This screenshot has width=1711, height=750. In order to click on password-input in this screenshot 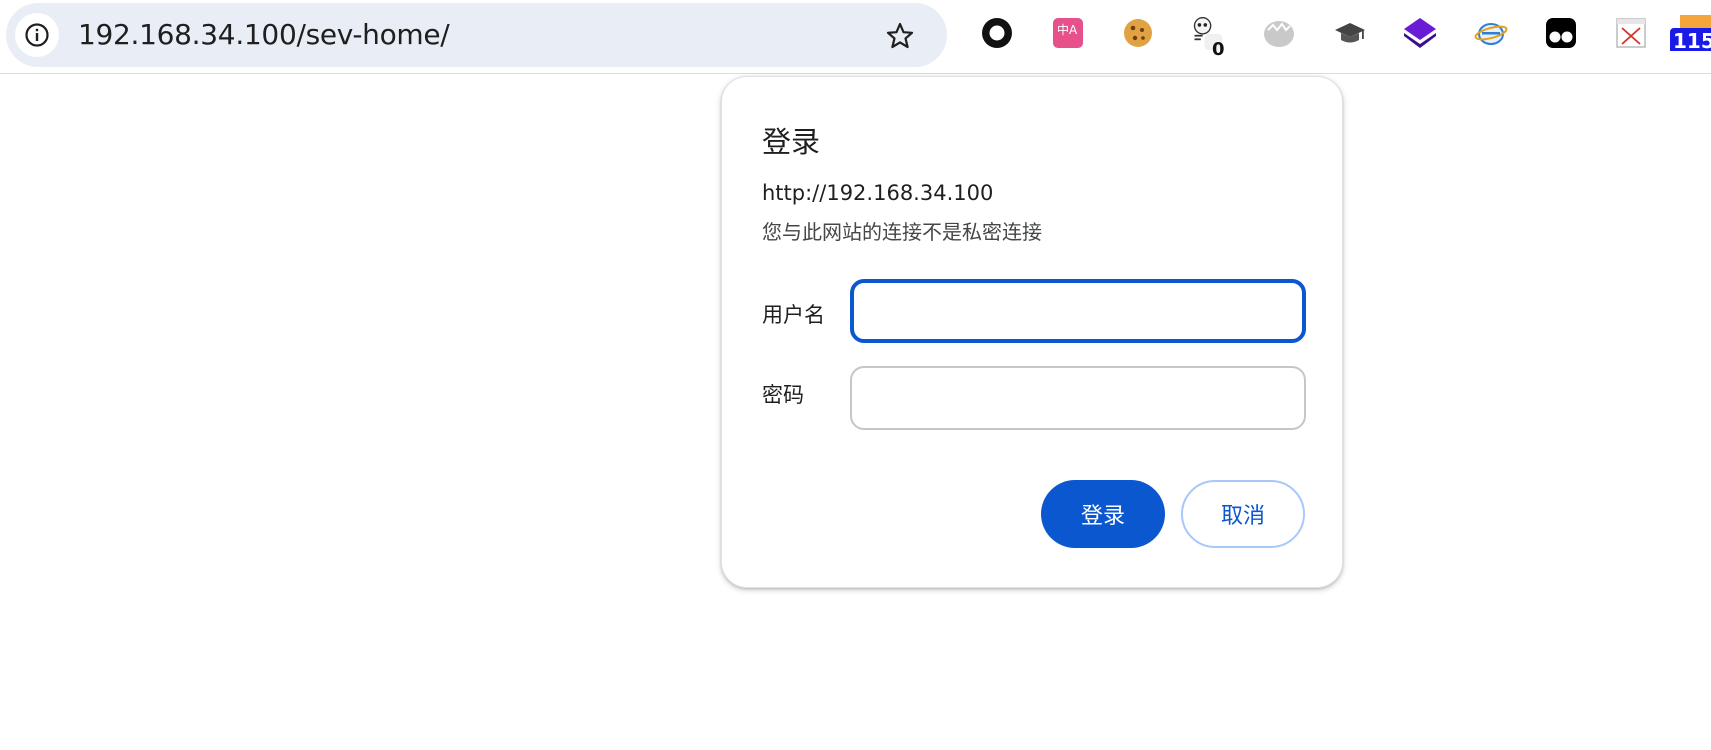, I will do `click(1078, 398)`.